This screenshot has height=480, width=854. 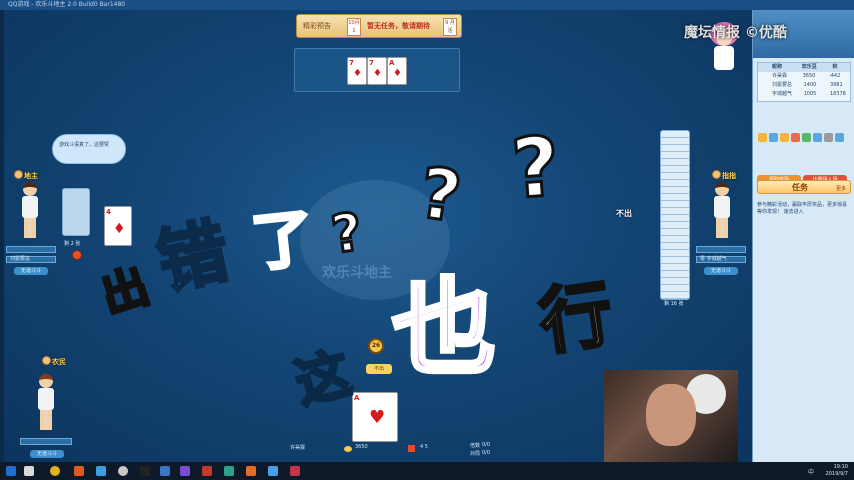 I want to click on table-row: 许昊霖 3650 -442, so click(x=804, y=76).